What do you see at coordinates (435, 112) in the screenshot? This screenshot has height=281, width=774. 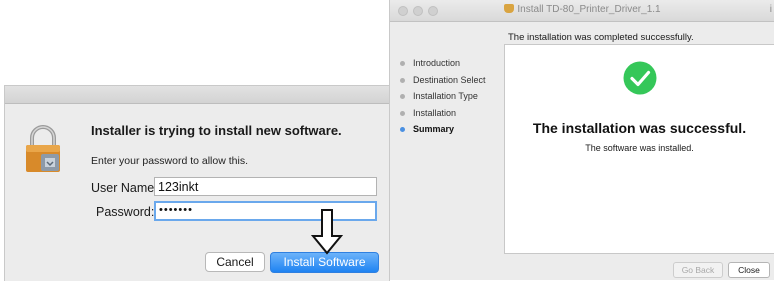 I see `step-label: Installation` at bounding box center [435, 112].